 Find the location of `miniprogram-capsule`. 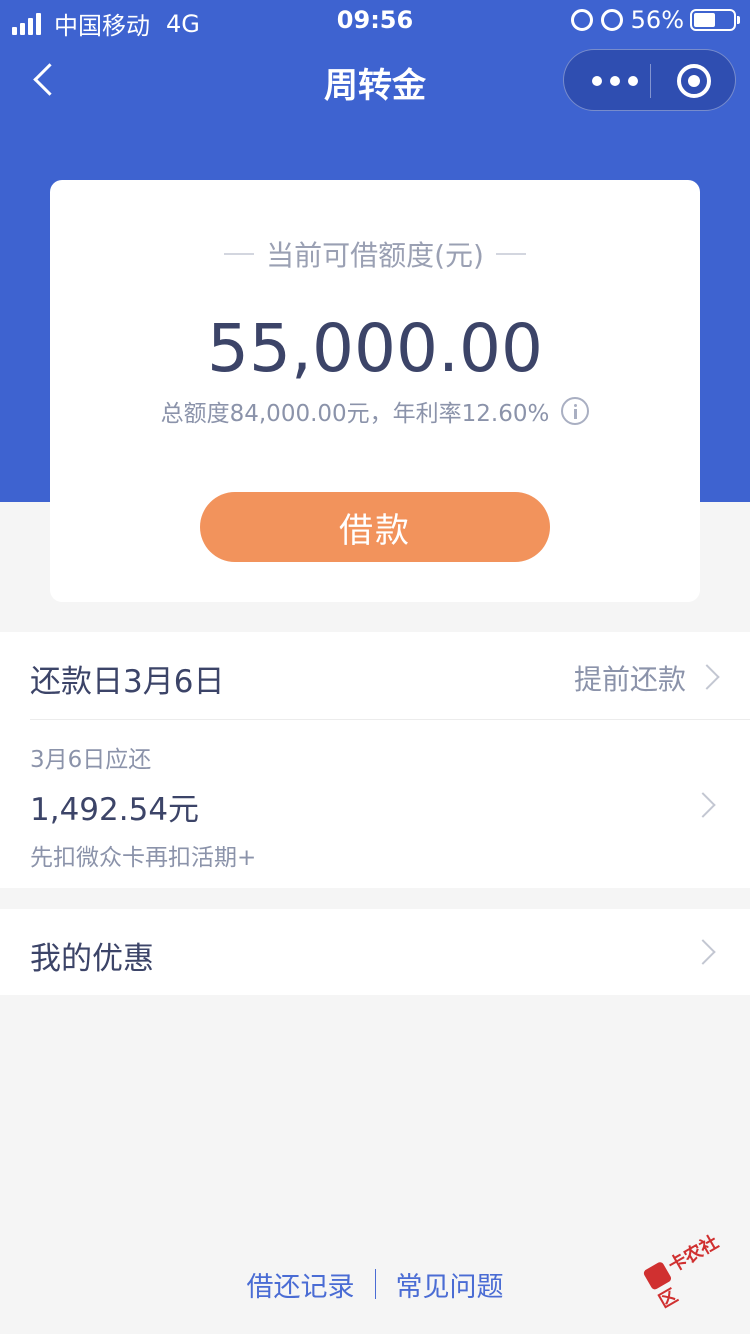

miniprogram-capsule is located at coordinates (649, 80).